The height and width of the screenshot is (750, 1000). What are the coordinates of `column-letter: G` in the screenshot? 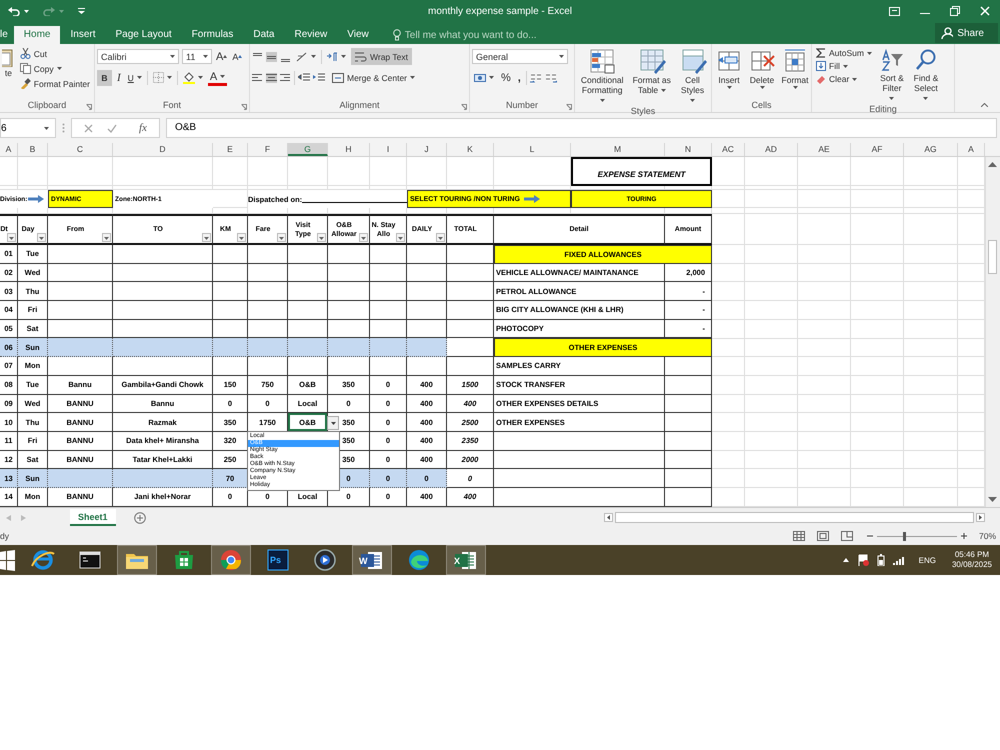 It's located at (308, 149).